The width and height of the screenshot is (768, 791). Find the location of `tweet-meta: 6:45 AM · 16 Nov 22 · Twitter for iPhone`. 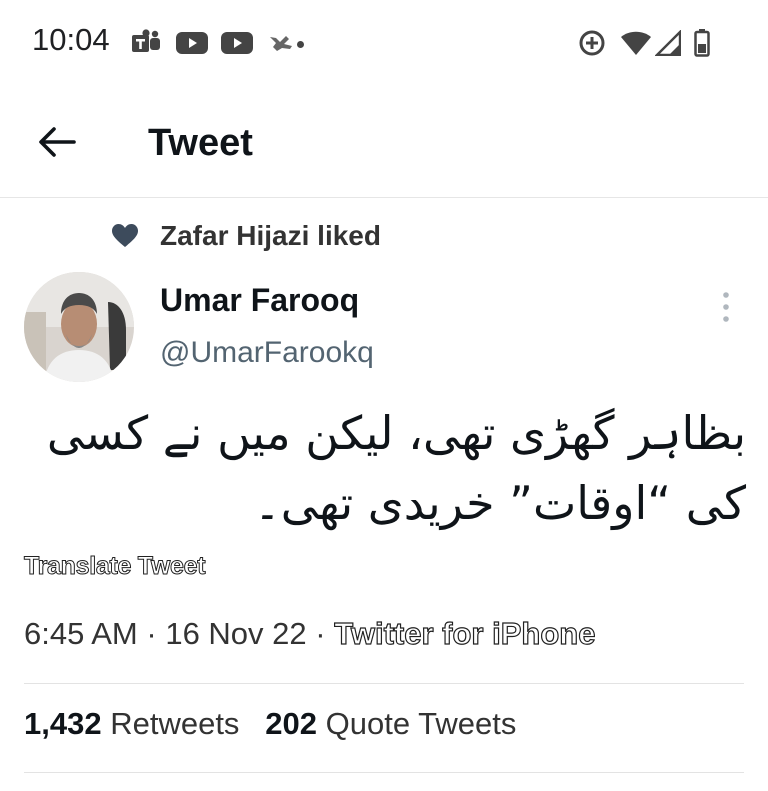

tweet-meta: 6:45 AM · 16 Nov 22 · Twitter for iPhone is located at coordinates (310, 633).